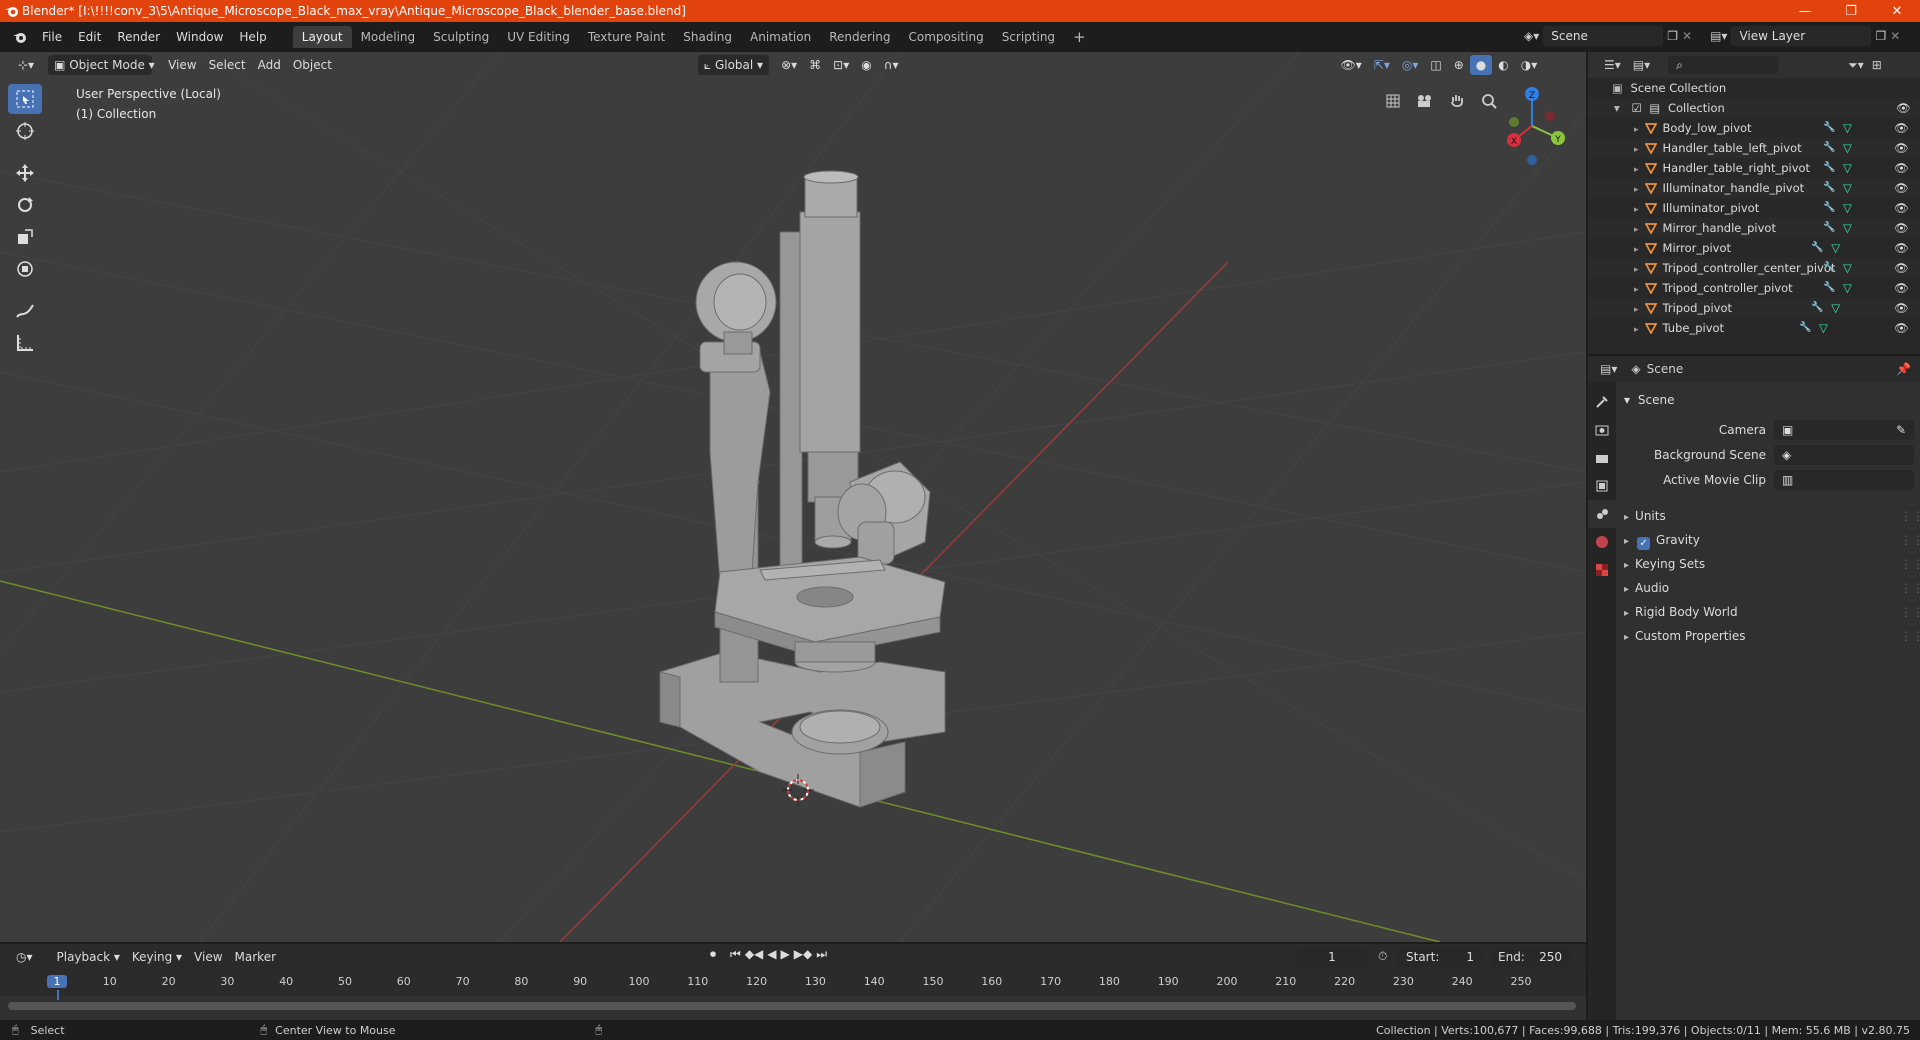 This screenshot has width=1920, height=1040. I want to click on cursor-tool-icon, so click(25, 131).